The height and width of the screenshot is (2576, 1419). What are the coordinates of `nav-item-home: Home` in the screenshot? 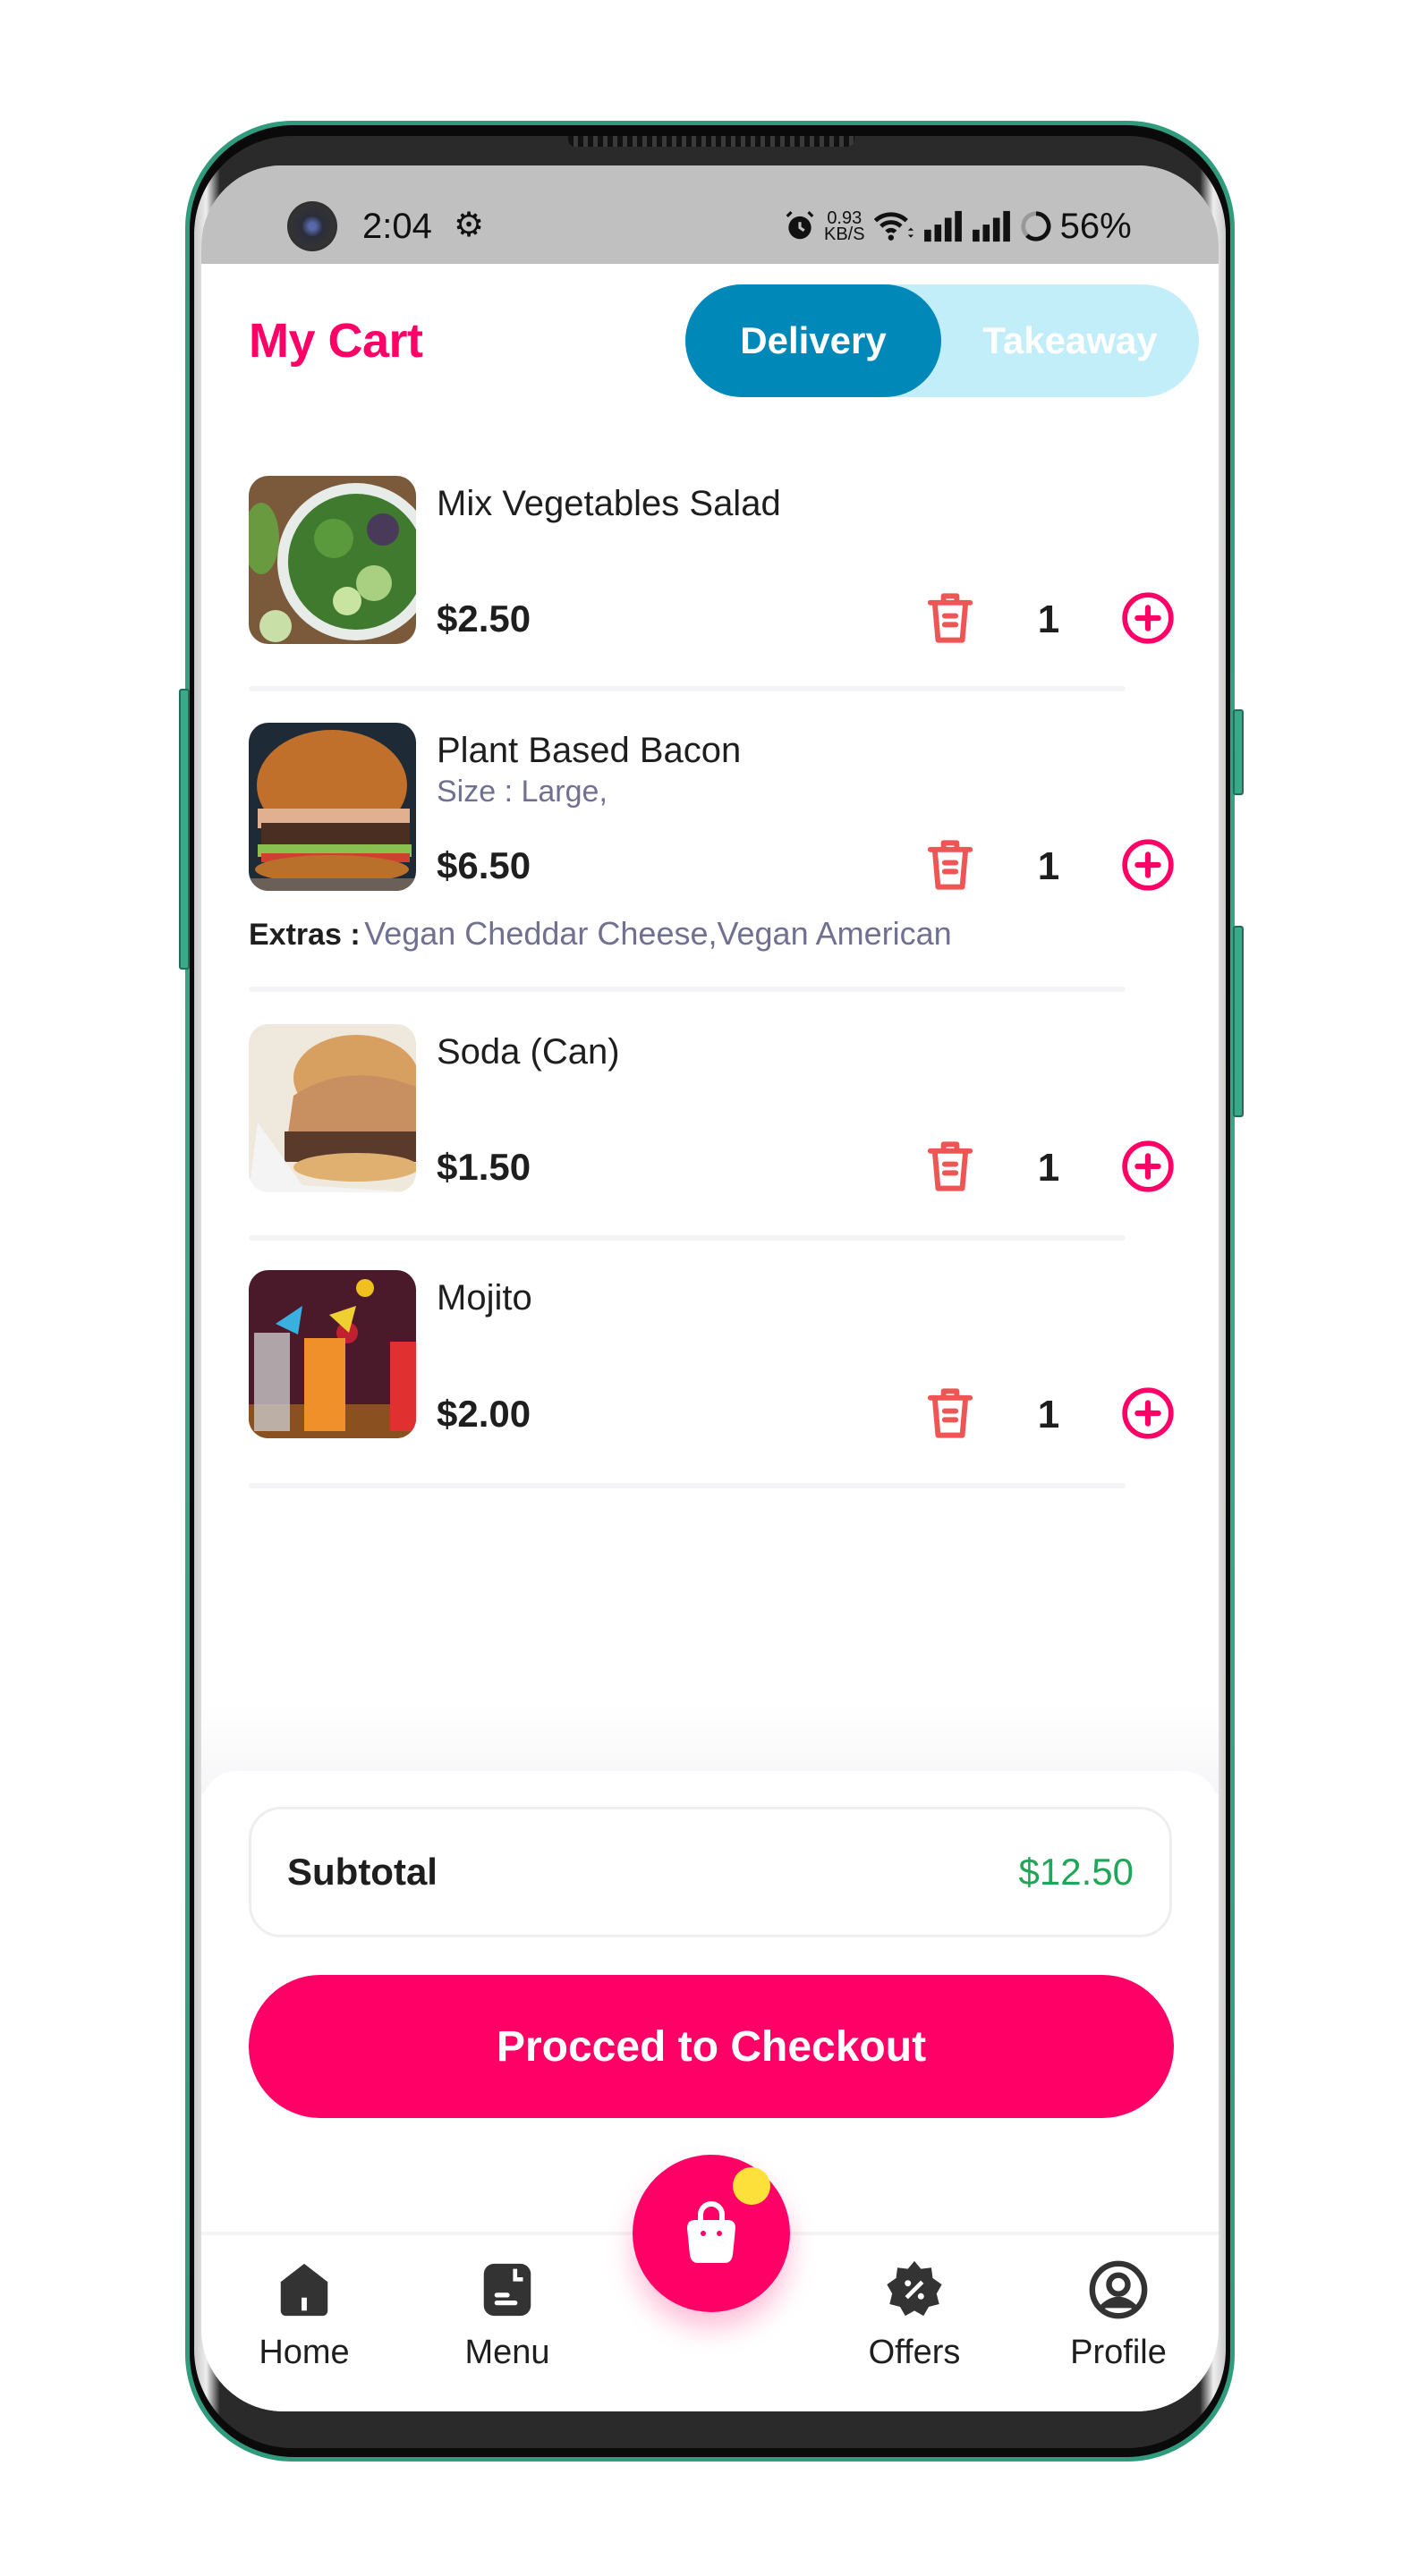 It's located at (304, 2315).